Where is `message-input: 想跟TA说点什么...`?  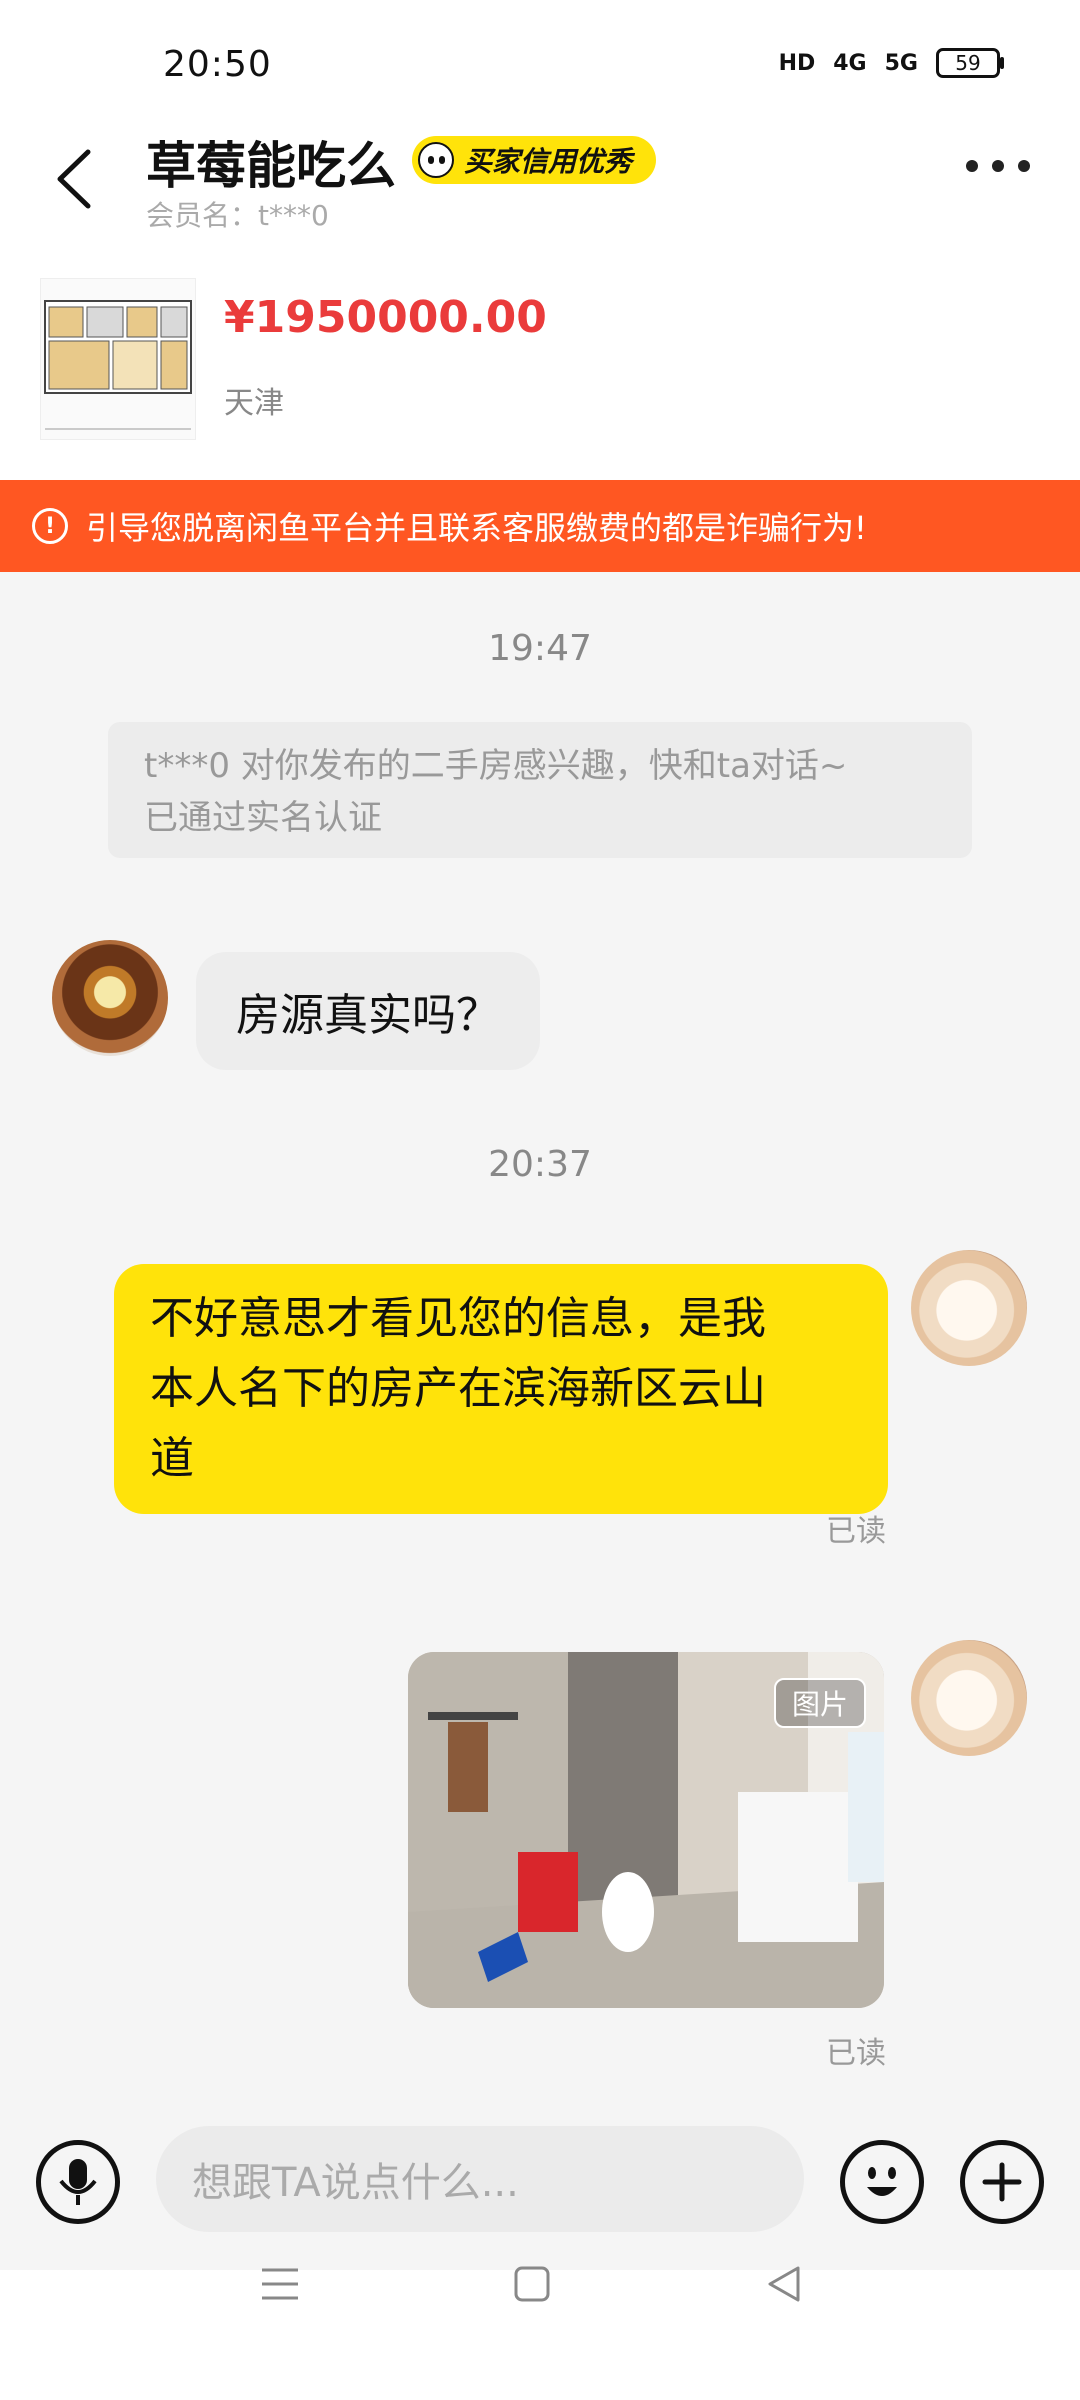
message-input: 想跟TA说点什么... is located at coordinates (480, 2179).